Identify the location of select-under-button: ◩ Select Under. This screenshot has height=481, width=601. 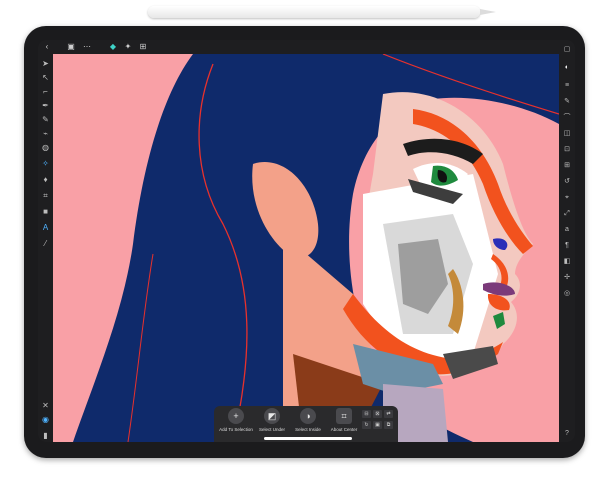
(272, 420).